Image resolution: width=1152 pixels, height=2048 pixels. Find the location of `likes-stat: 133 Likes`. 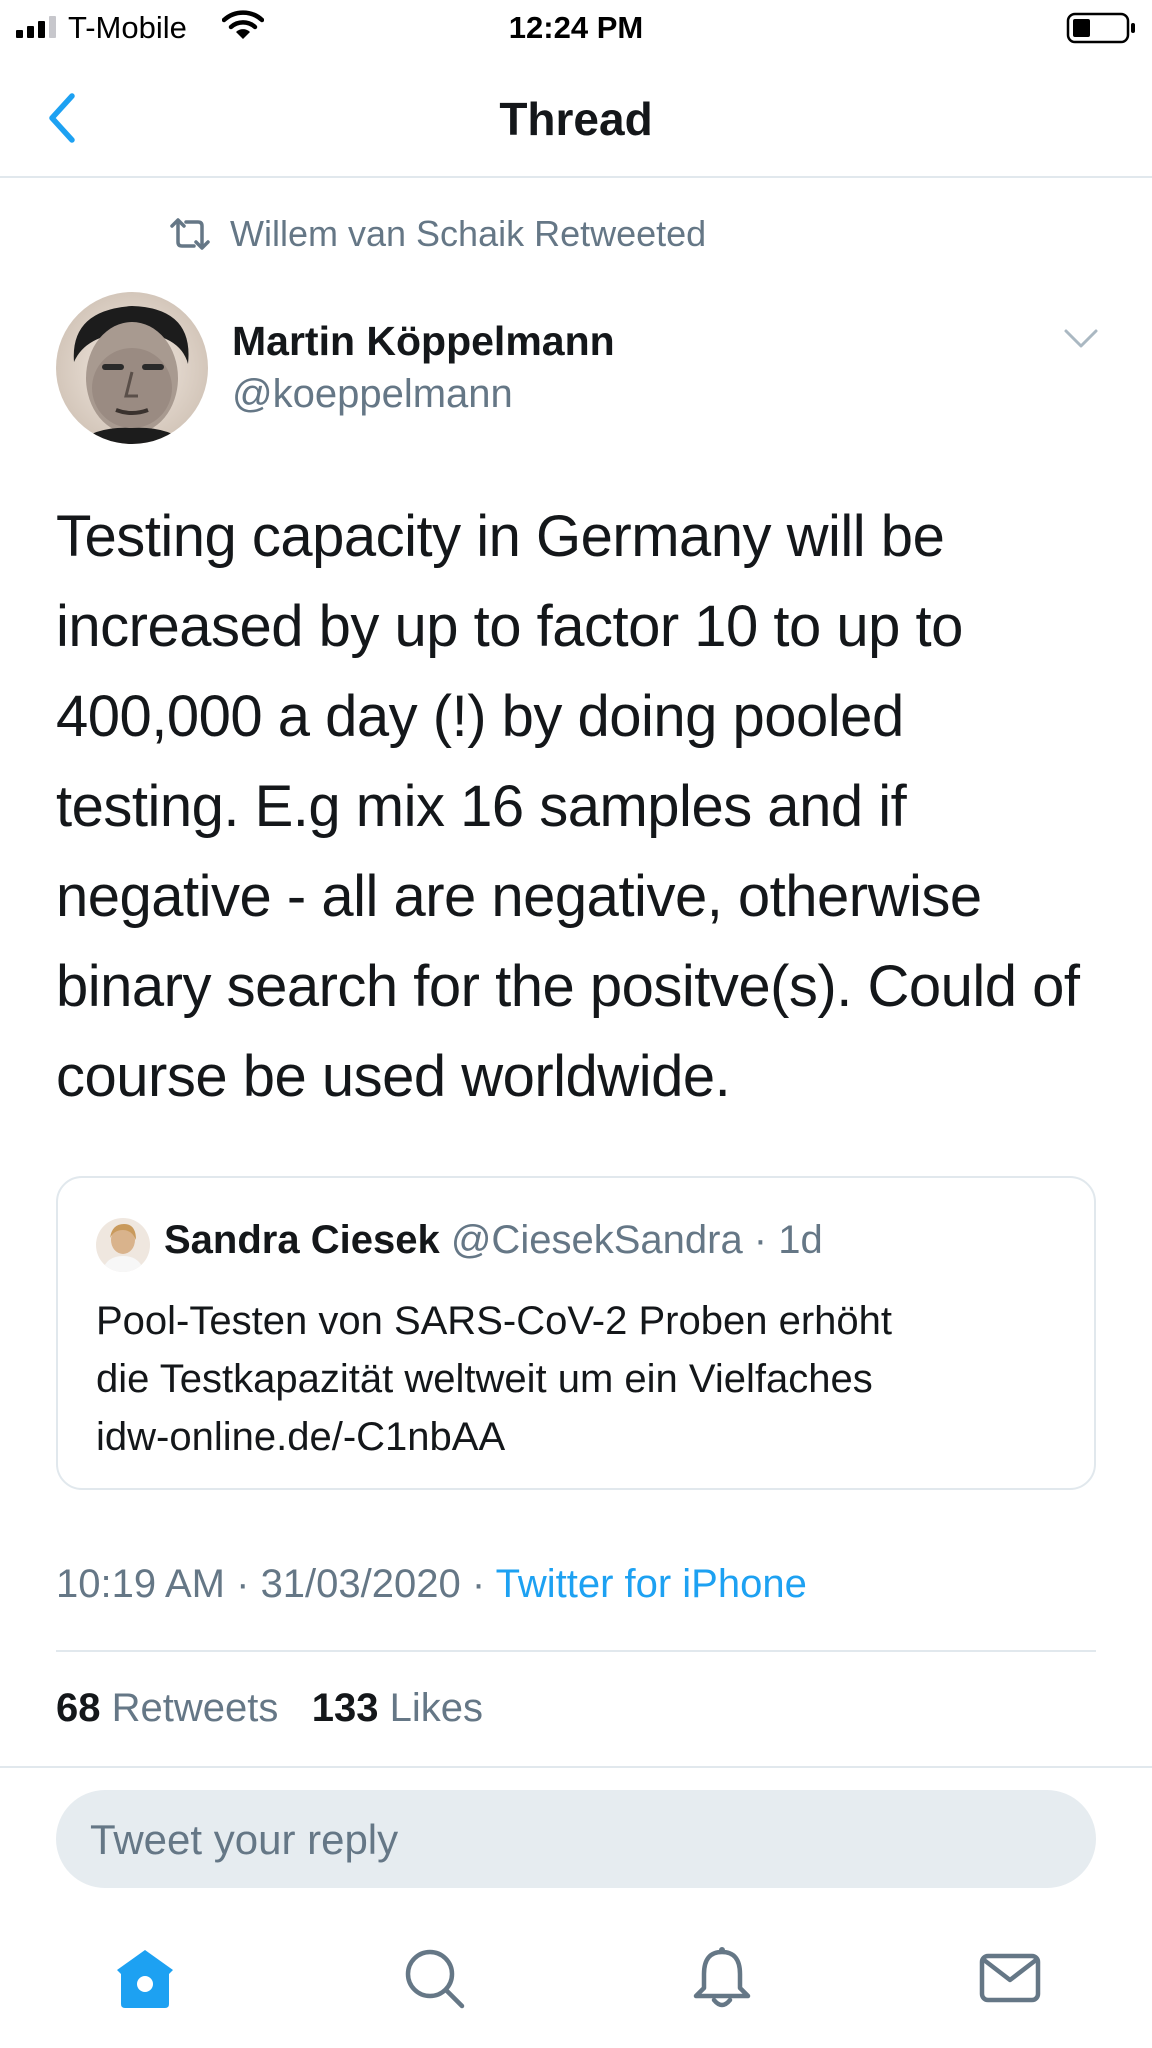

likes-stat: 133 Likes is located at coordinates (397, 1708).